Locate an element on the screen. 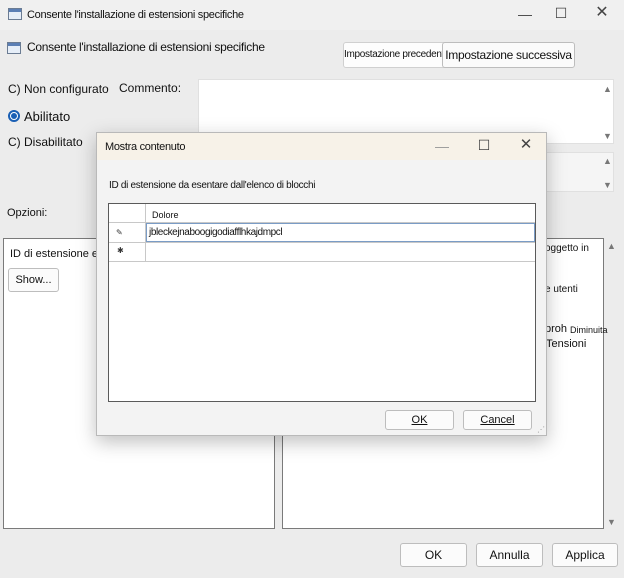 This screenshot has height=578, width=624. app-icon is located at coordinates (15, 14).